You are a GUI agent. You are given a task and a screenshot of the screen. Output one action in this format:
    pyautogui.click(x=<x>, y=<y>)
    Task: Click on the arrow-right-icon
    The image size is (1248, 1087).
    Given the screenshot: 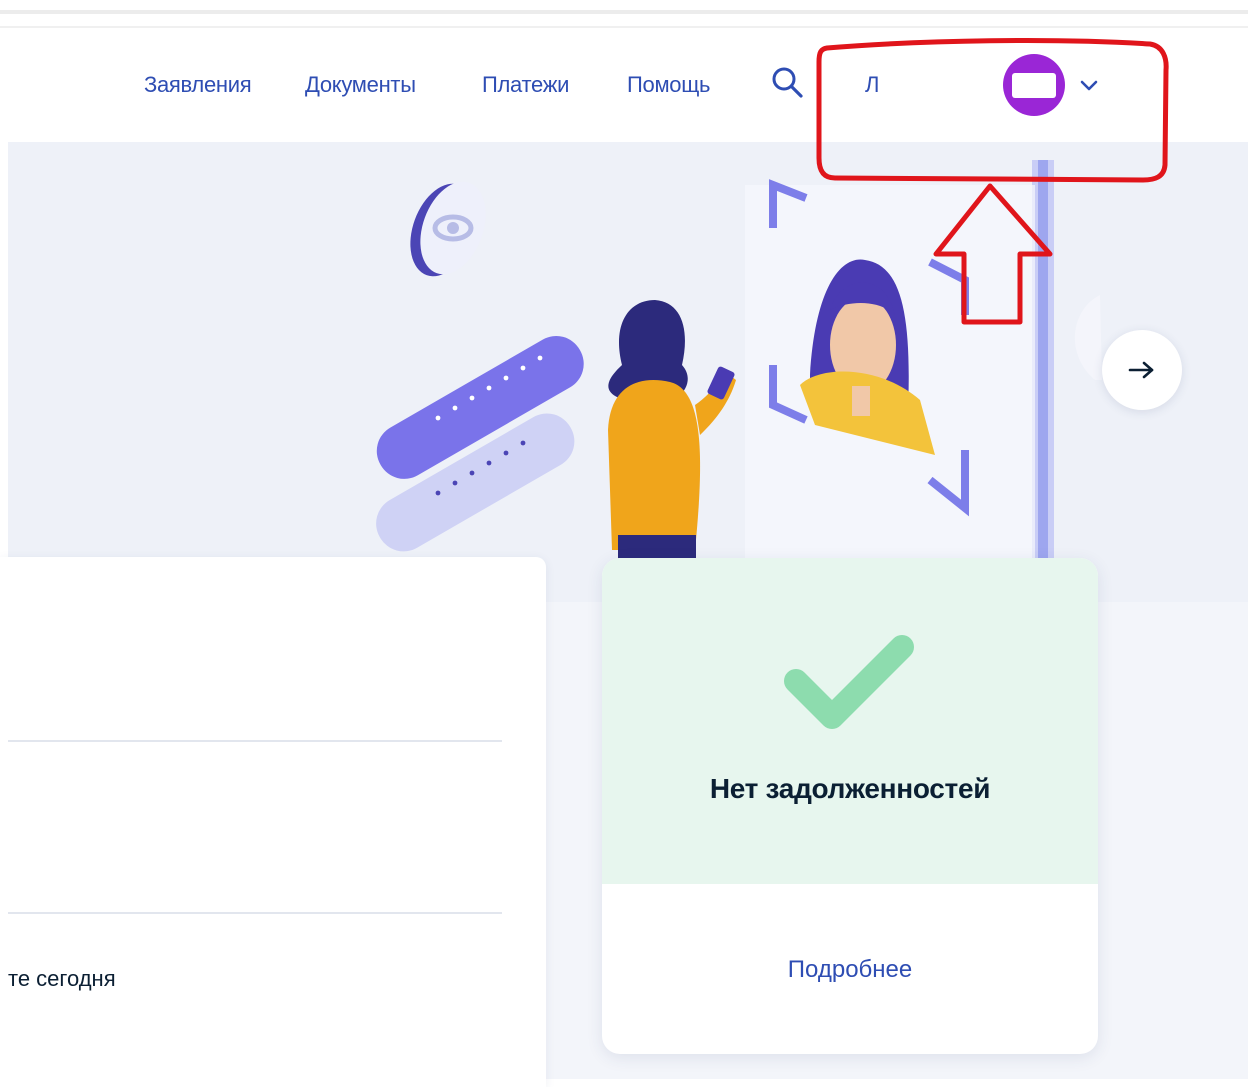 What is the action you would take?
    pyautogui.click(x=1141, y=370)
    